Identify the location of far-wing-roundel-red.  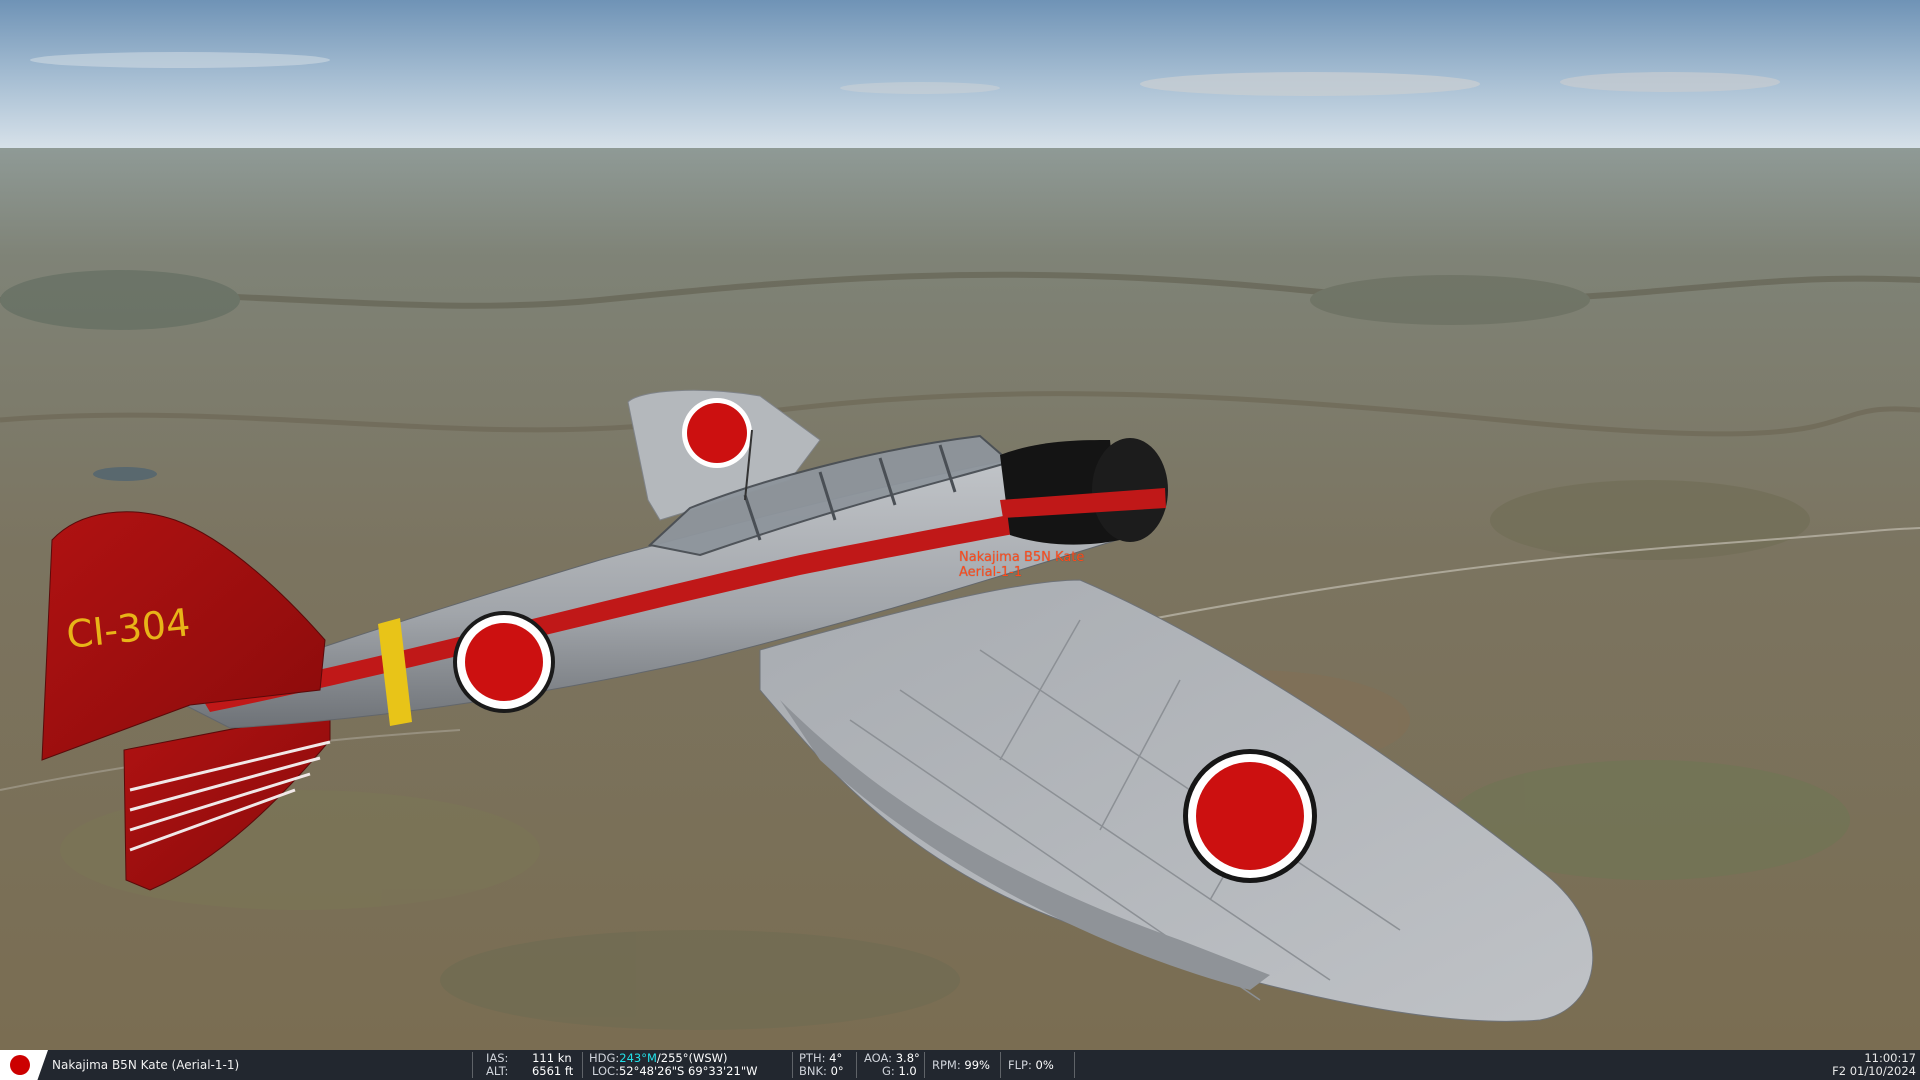
(717, 433).